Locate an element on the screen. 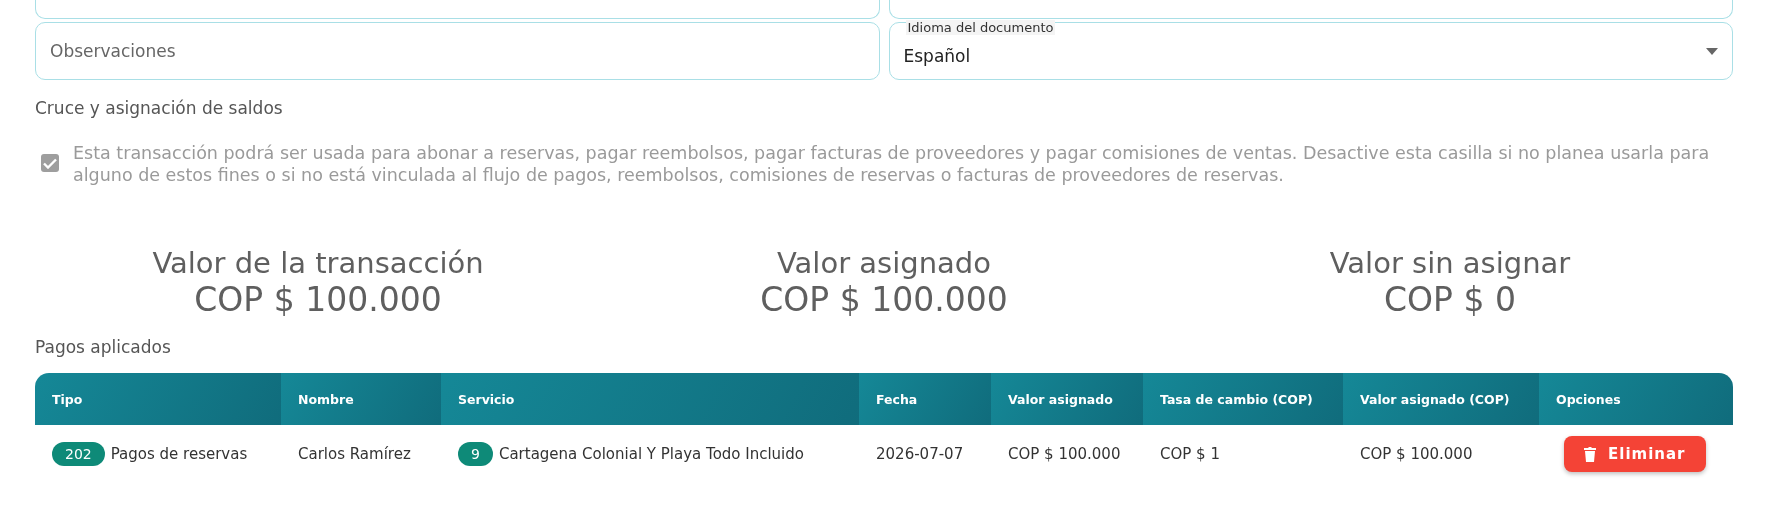 This screenshot has height=532, width=1789. observaciones-field: Observaciones is located at coordinates (457, 51).